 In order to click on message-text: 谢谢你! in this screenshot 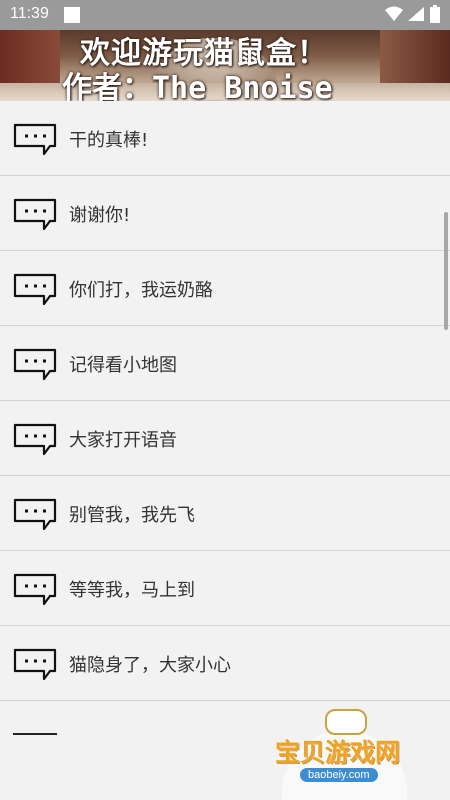, I will do `click(100, 215)`.